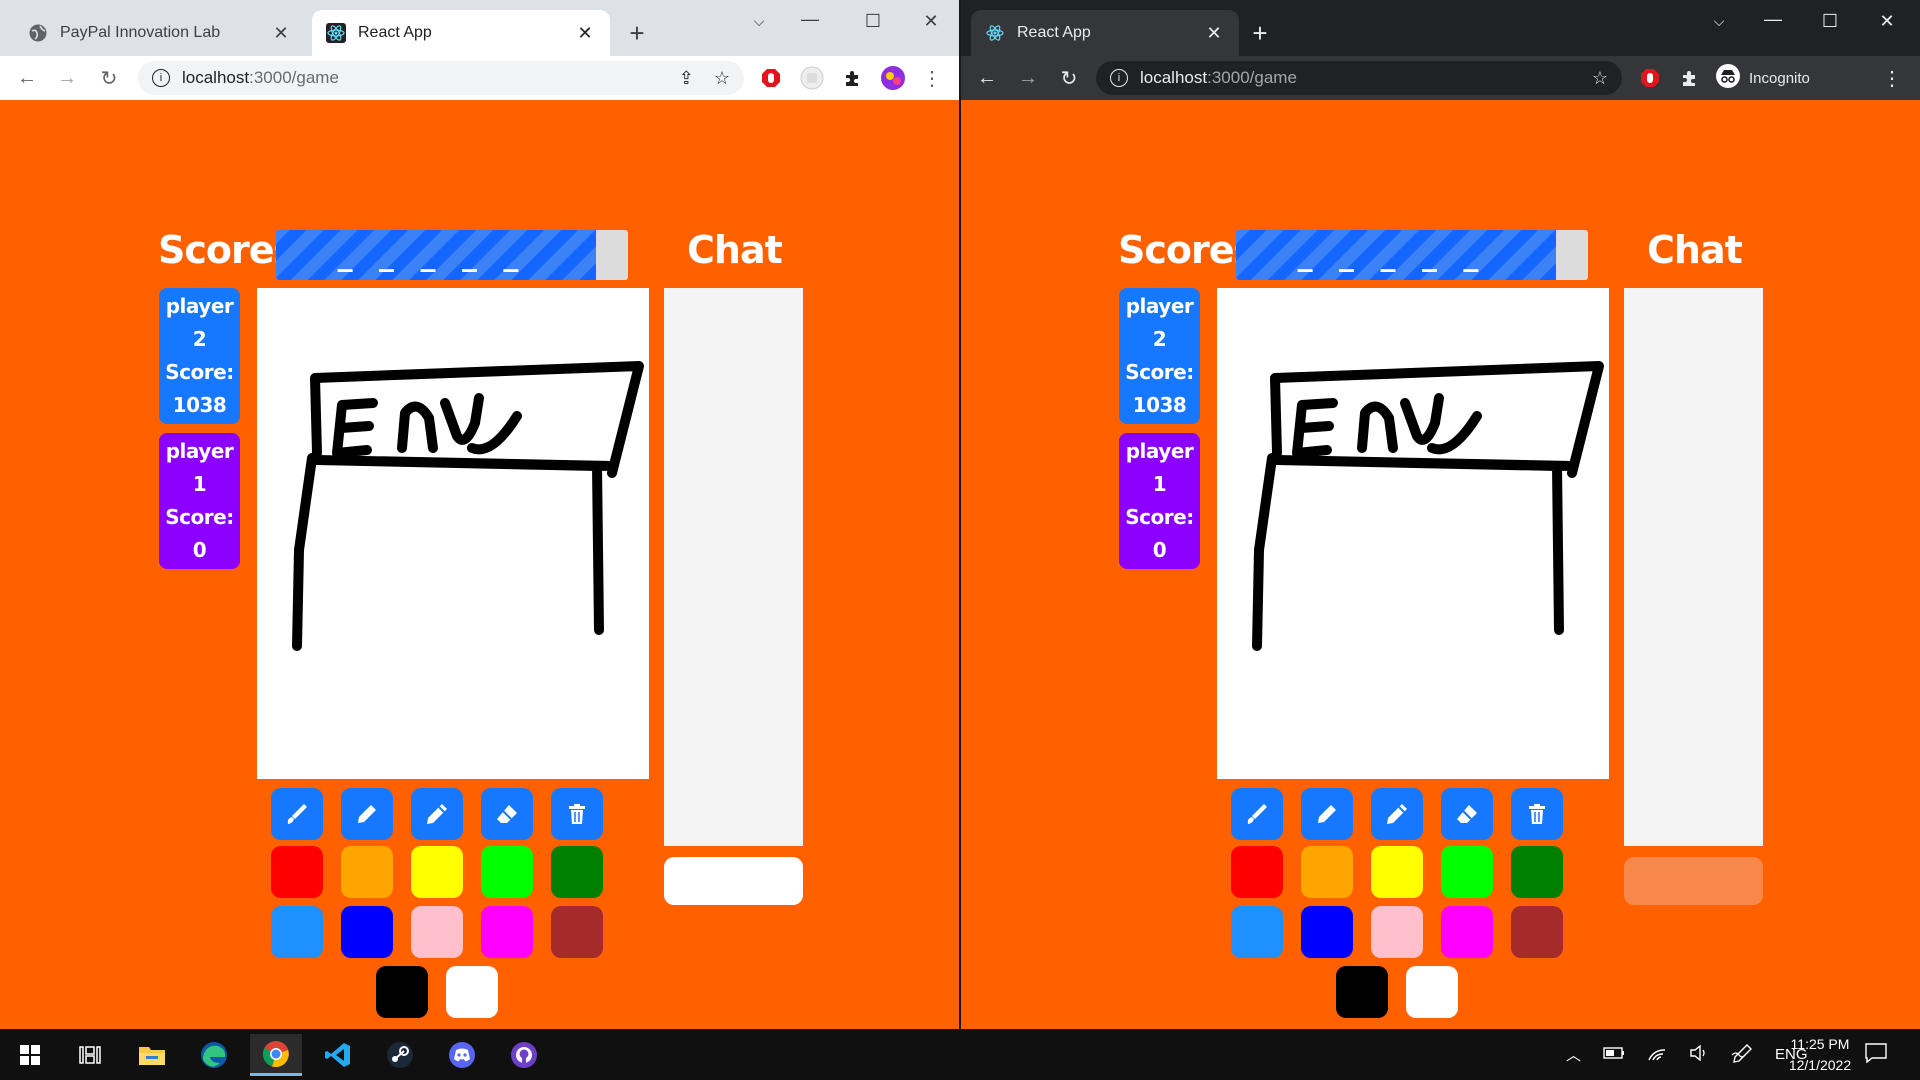  What do you see at coordinates (893, 78) in the screenshot?
I see `avatar` at bounding box center [893, 78].